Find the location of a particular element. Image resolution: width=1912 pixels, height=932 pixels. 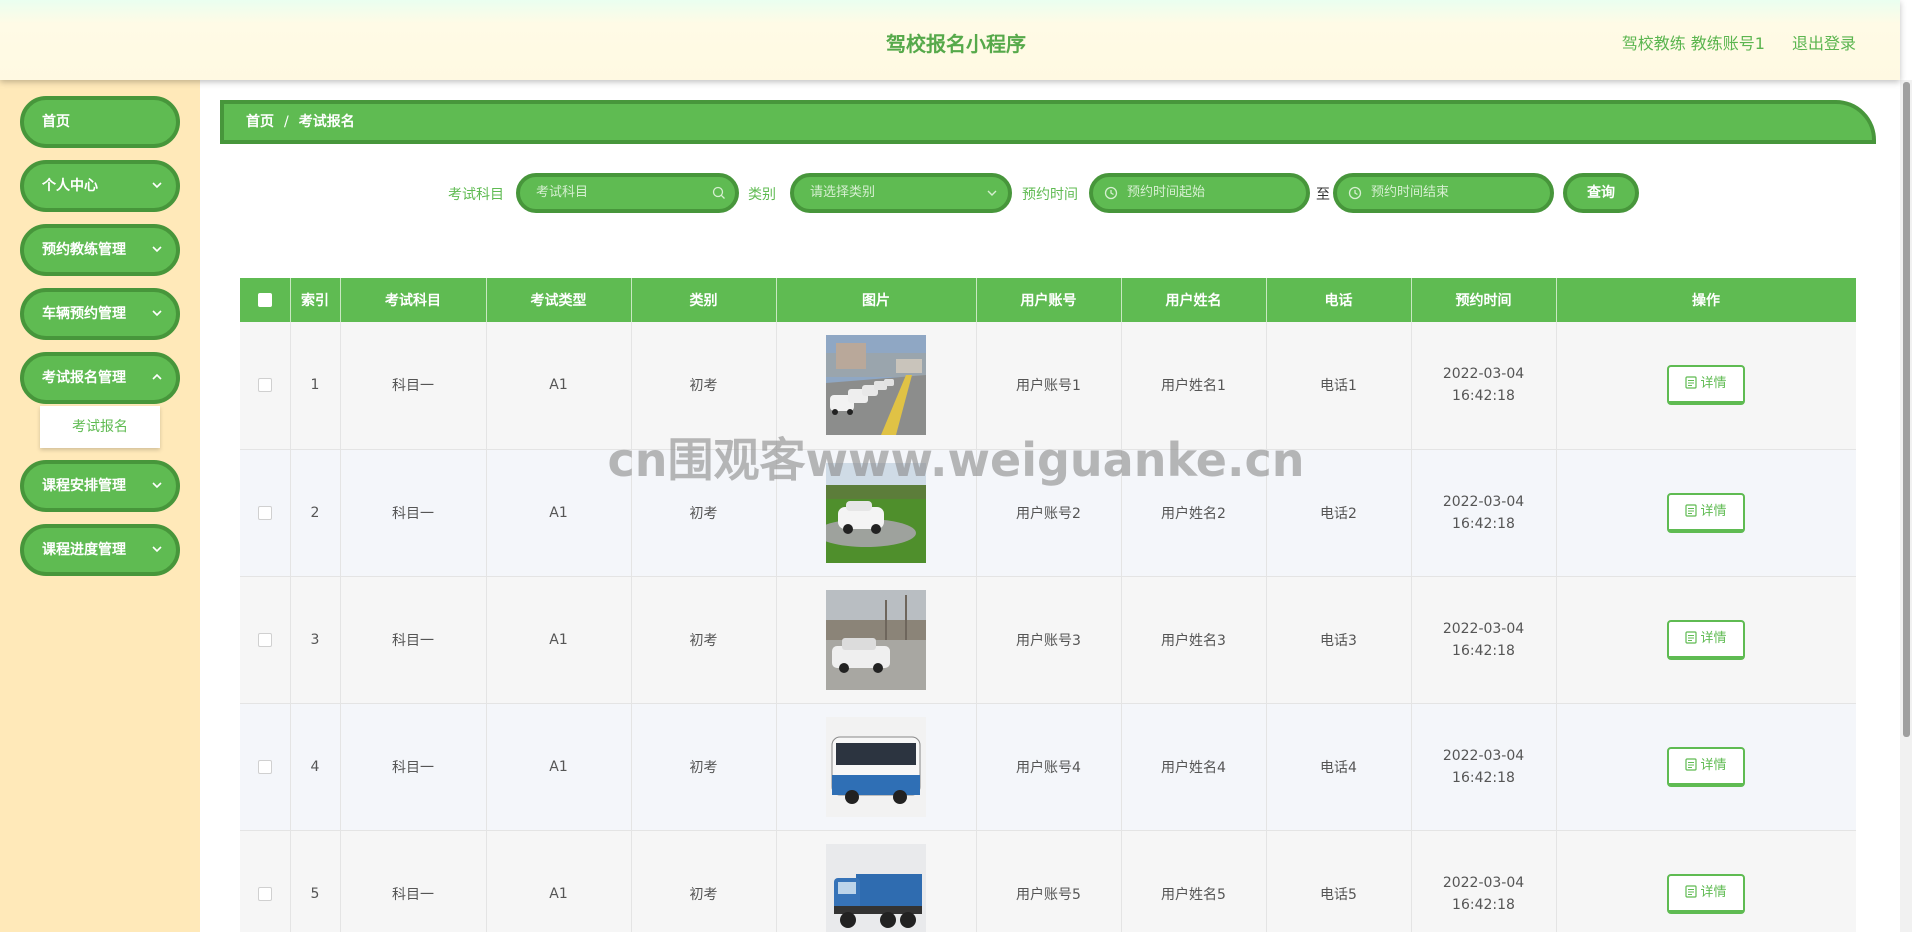

sidebar-item-label: 车辆预约管理 is located at coordinates (84, 314).